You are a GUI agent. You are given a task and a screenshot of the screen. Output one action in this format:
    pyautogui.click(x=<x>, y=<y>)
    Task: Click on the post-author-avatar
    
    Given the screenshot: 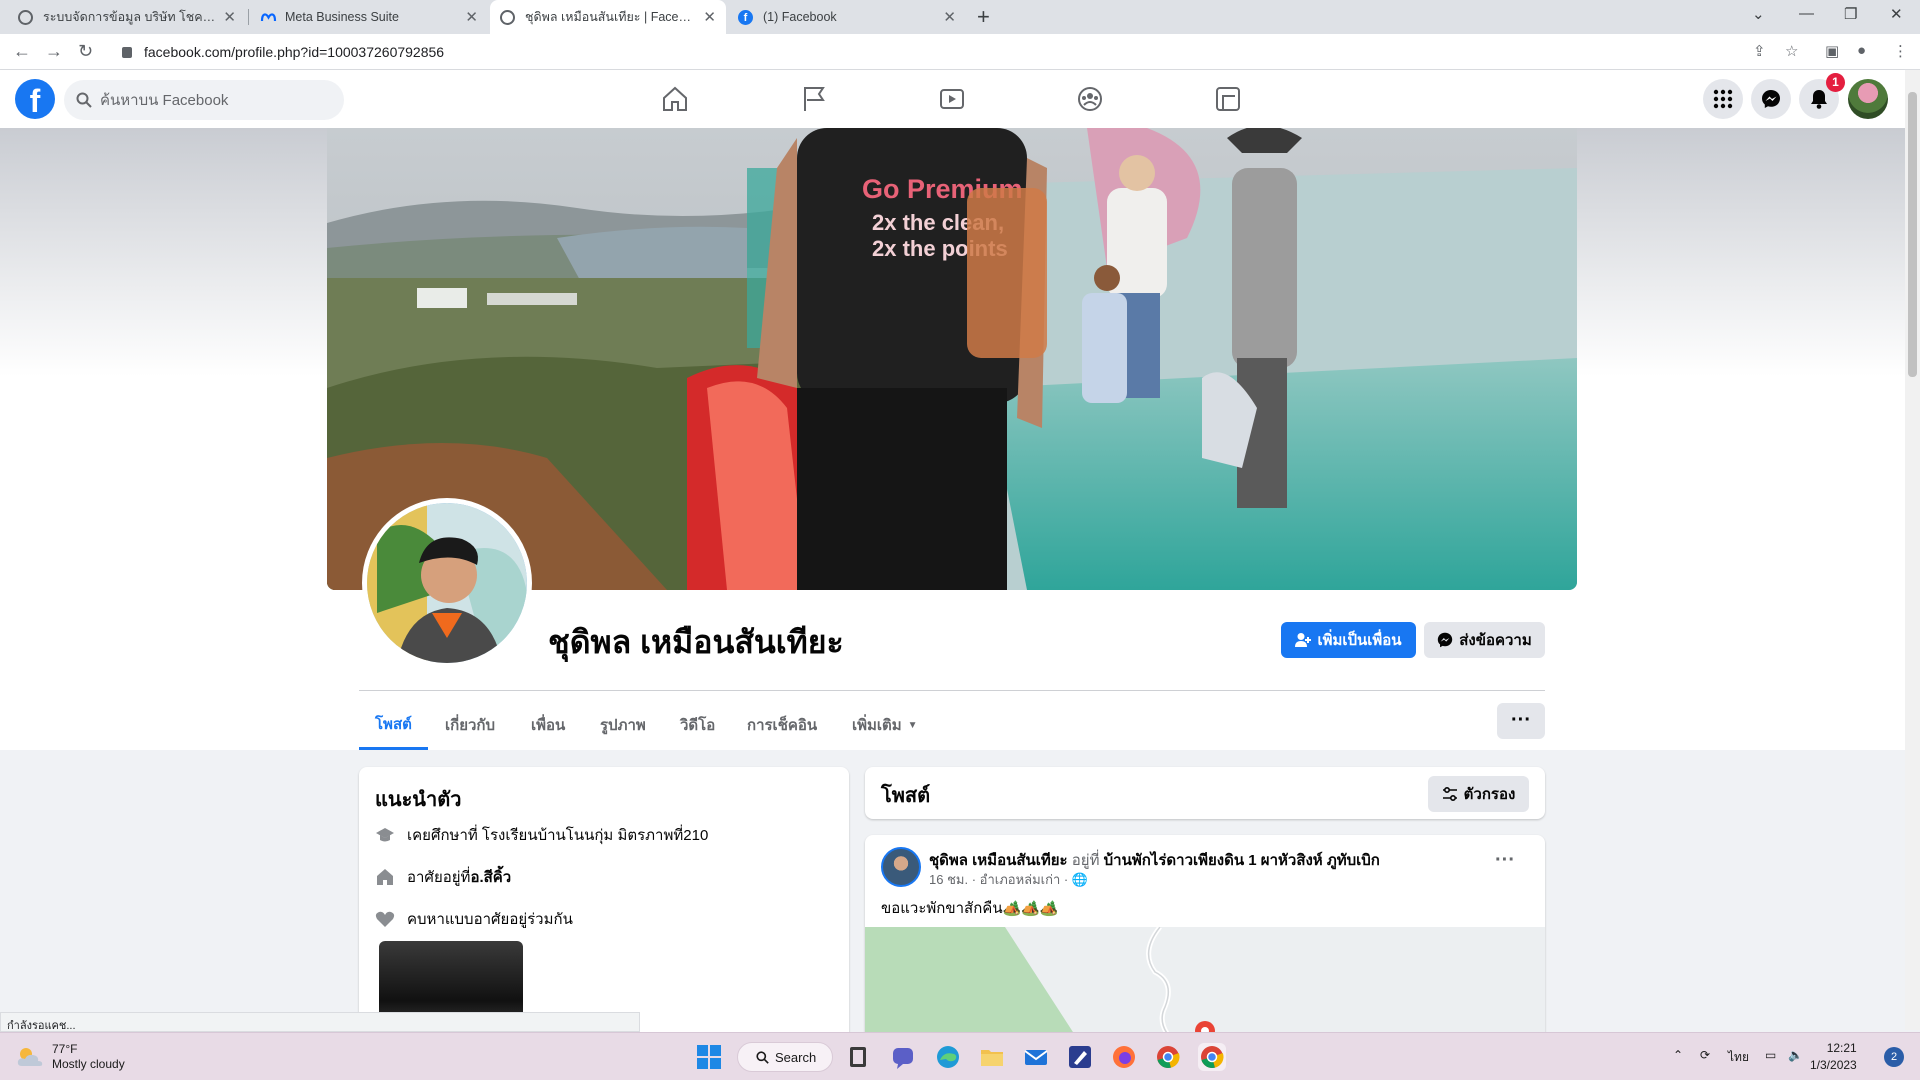 What is the action you would take?
    pyautogui.click(x=901, y=867)
    